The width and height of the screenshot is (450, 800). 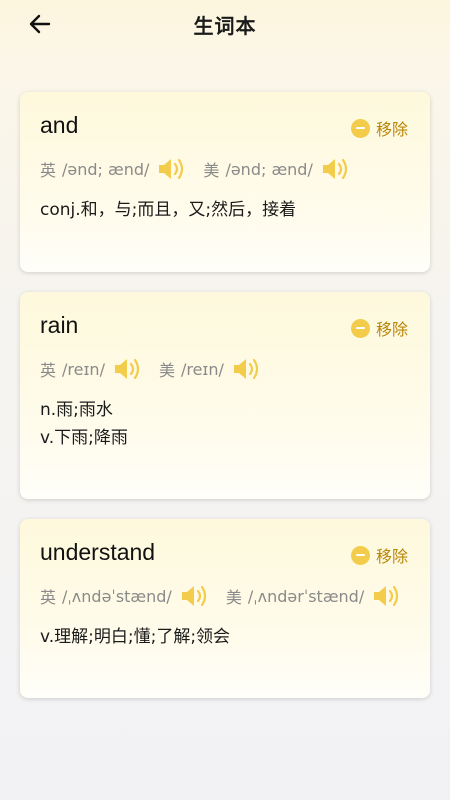 I want to click on definition-line: n.雨;雨水, so click(x=76, y=410).